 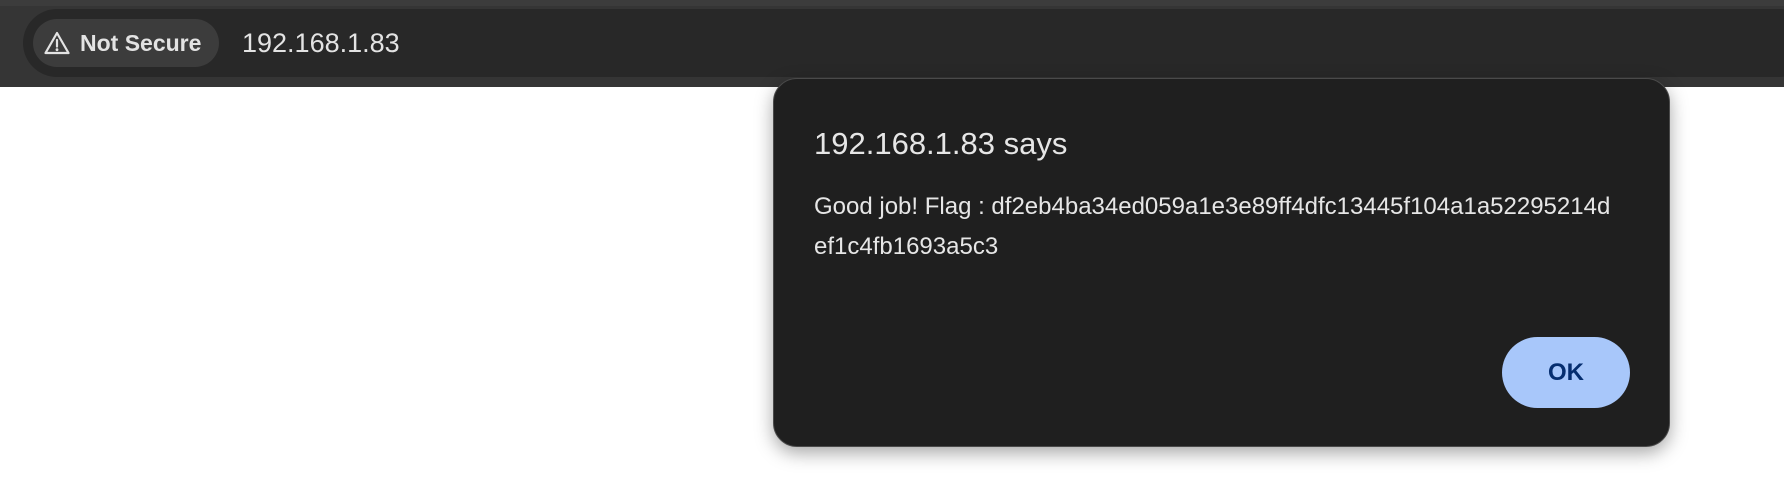 What do you see at coordinates (141, 42) in the screenshot?
I see `security-chip-label: Not Secure` at bounding box center [141, 42].